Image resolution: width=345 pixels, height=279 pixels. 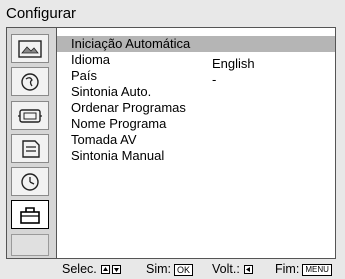 I want to click on menu-item-label: País, so click(x=84, y=75).